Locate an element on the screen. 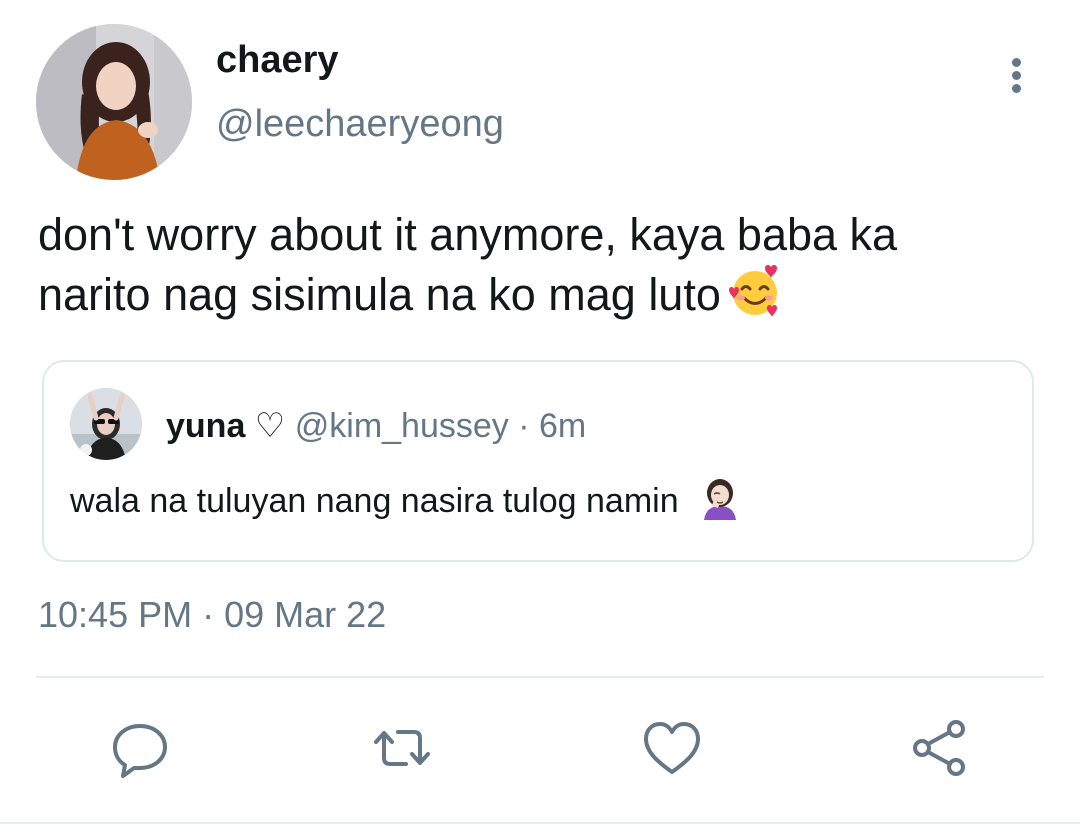  share-icon is located at coordinates (939, 748).